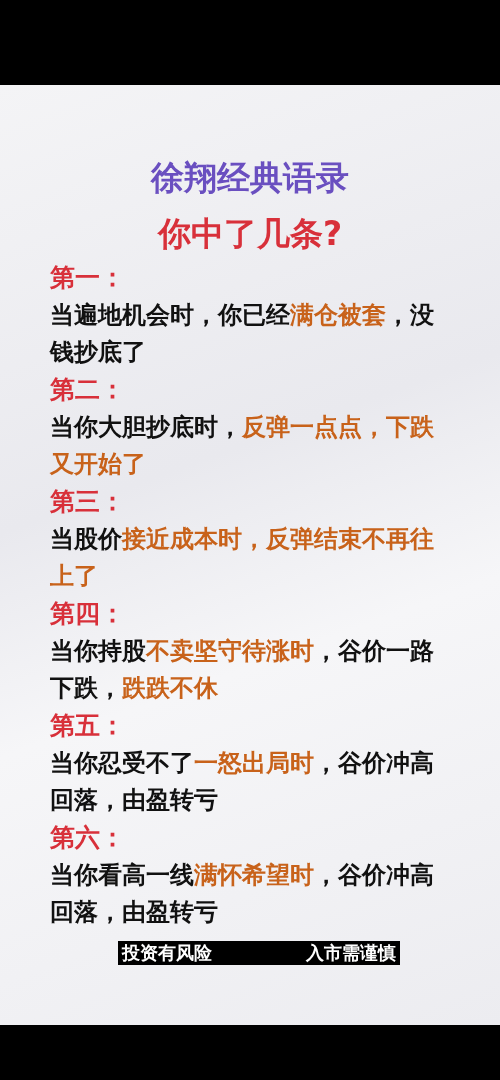 The height and width of the screenshot is (1080, 500). What do you see at coordinates (242, 334) in the screenshot?
I see `quote-text: 当遍地机会时，你已经满仓被套，没钱抄底了` at bounding box center [242, 334].